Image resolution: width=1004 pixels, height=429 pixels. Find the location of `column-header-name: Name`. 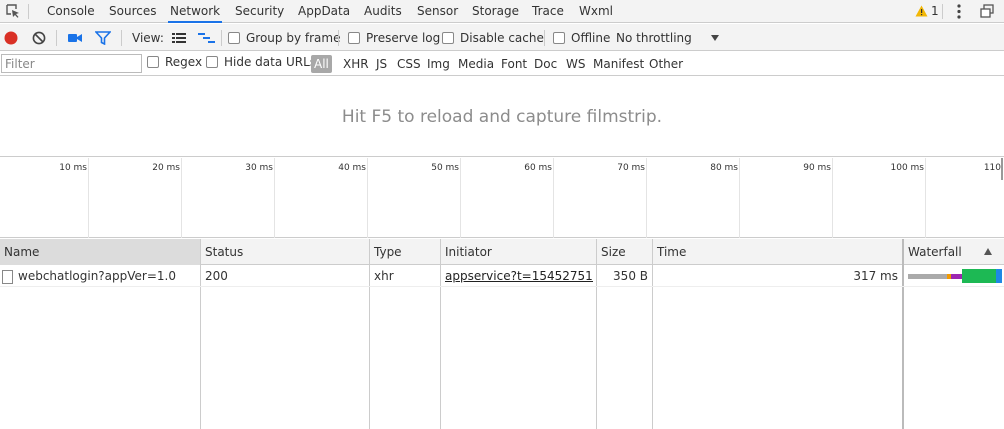

column-header-name: Name is located at coordinates (100, 252).